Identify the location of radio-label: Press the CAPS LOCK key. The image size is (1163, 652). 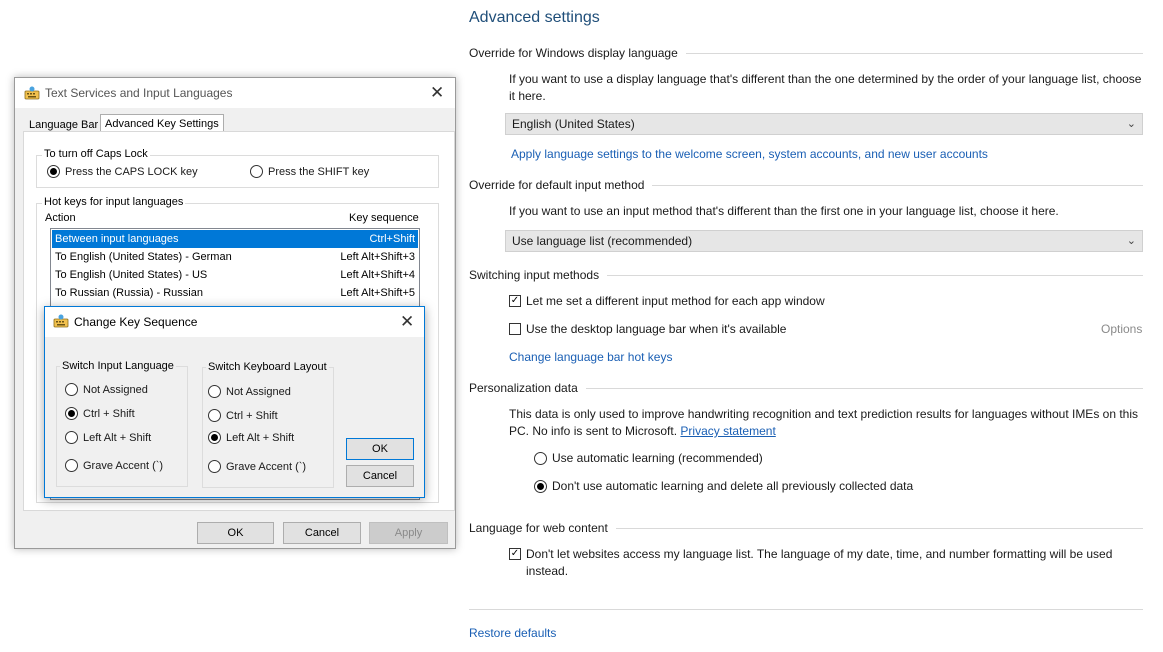
(131, 171).